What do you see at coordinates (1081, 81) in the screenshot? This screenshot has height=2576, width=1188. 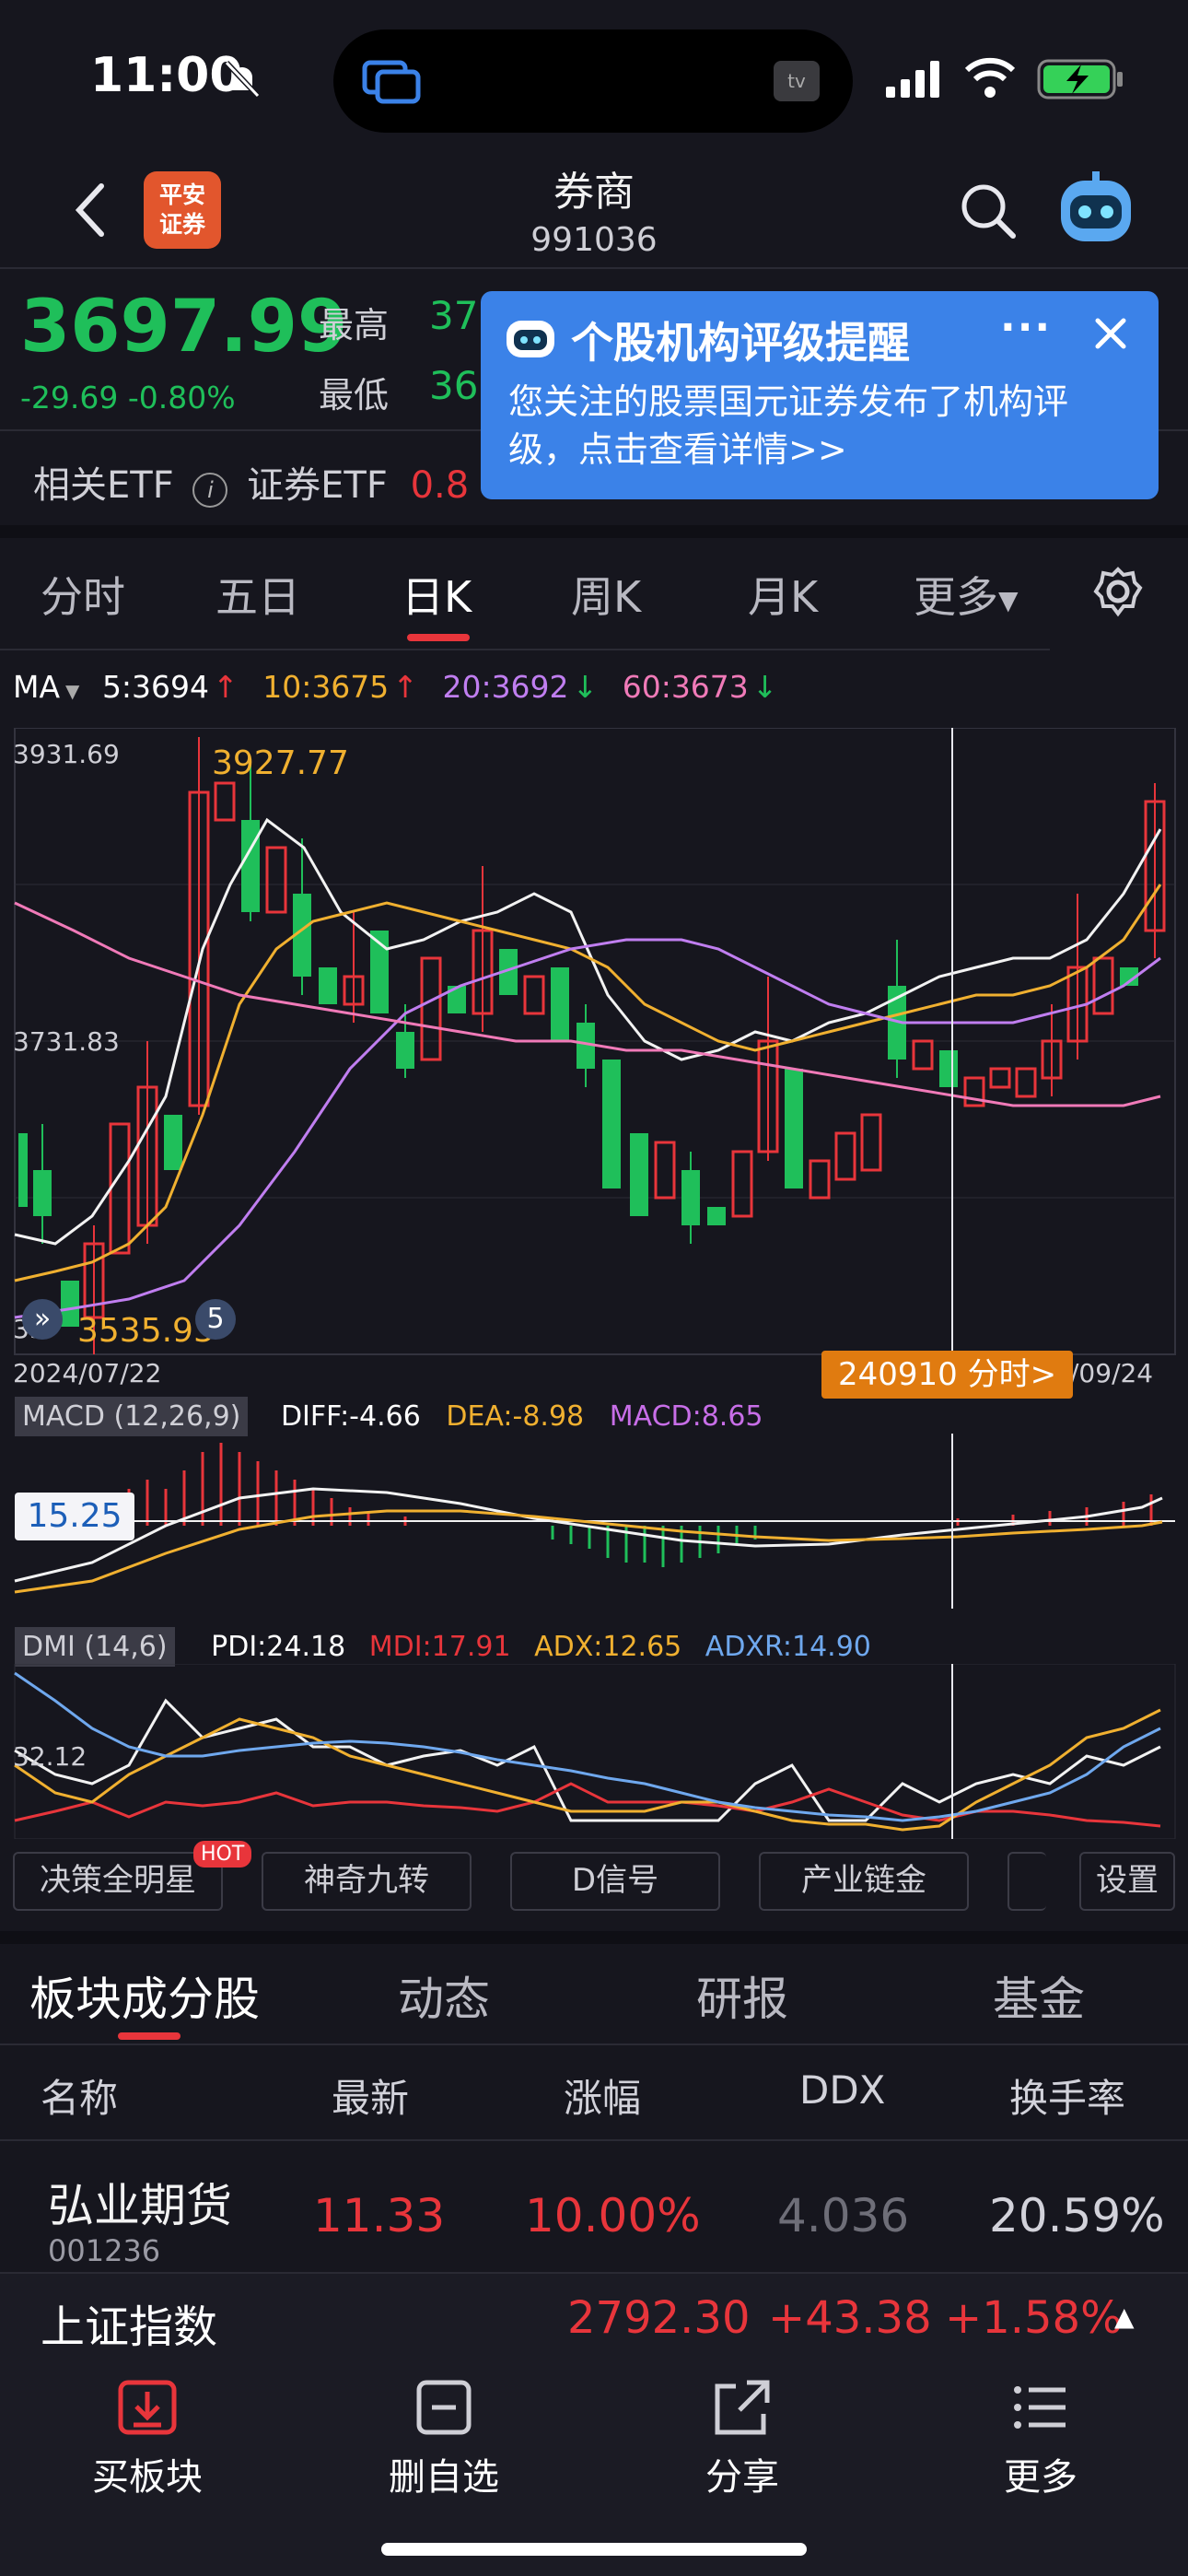 I see `battery-charging-icon` at bounding box center [1081, 81].